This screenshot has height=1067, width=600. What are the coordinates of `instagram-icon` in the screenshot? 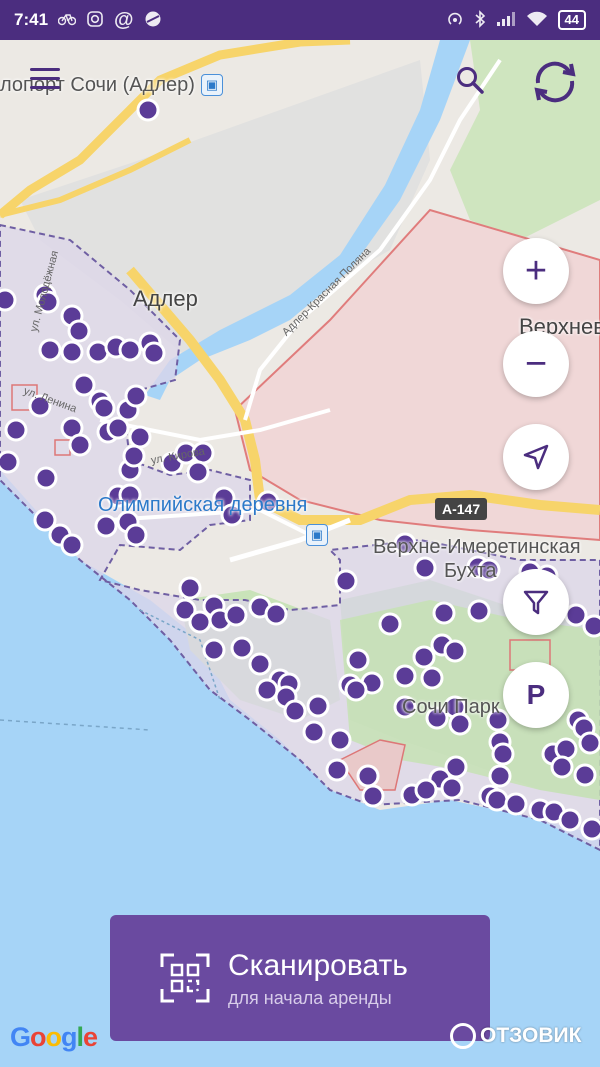 It's located at (95, 20).